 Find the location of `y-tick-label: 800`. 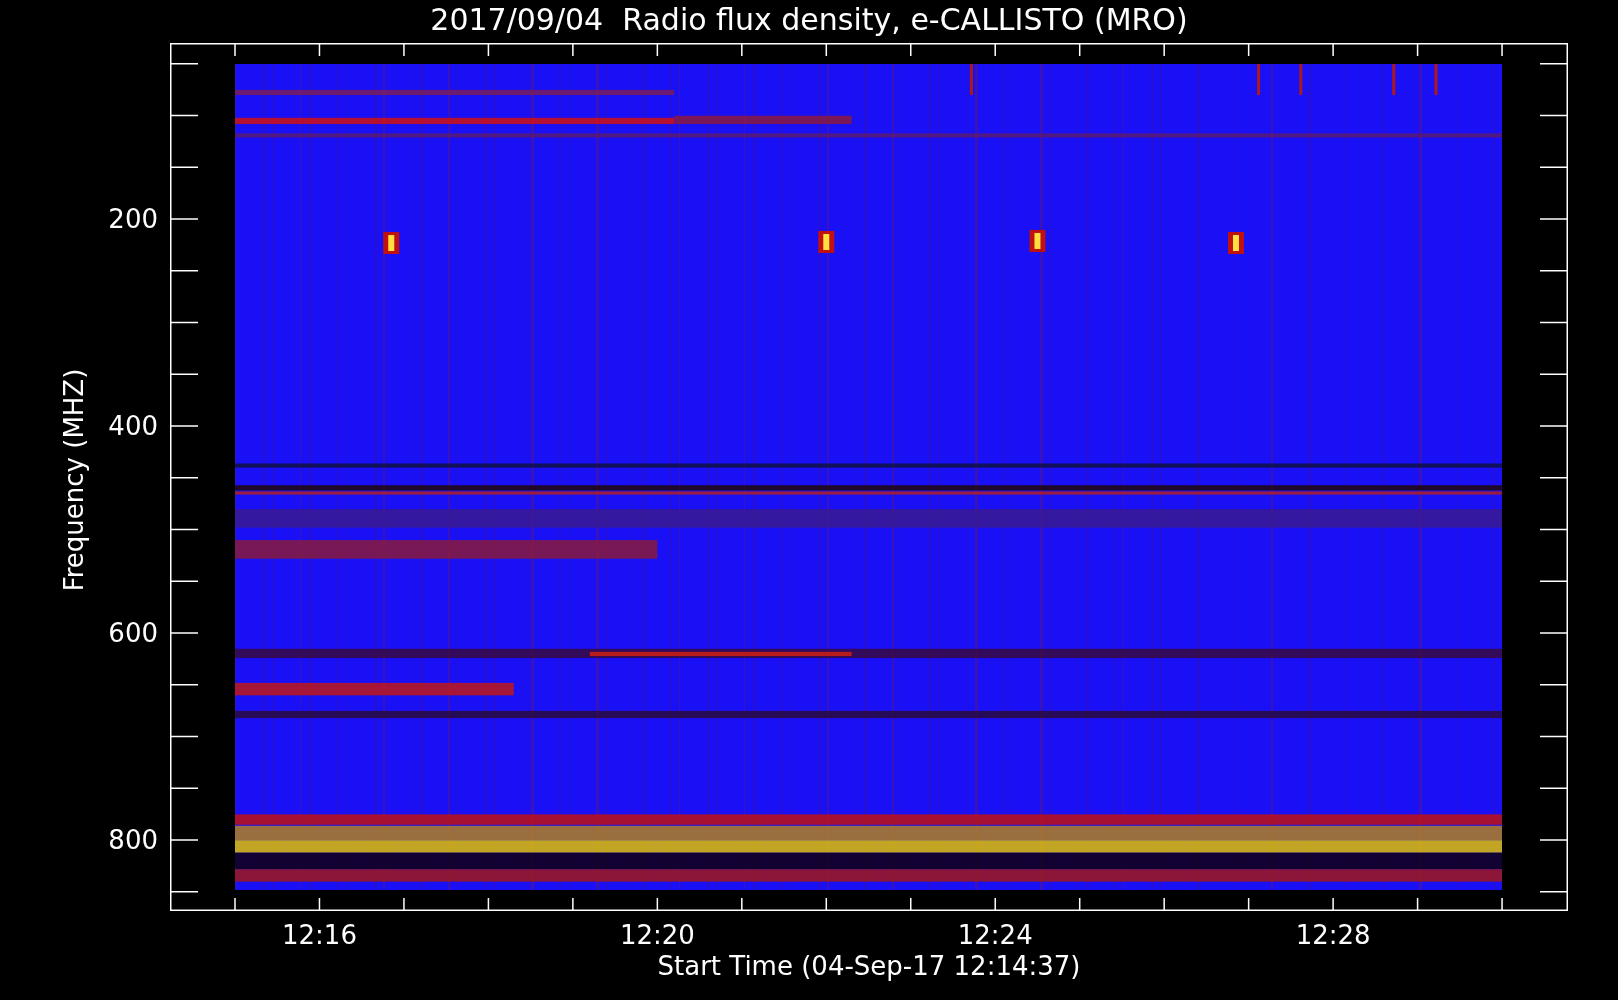

y-tick-label: 800 is located at coordinates (132, 840).